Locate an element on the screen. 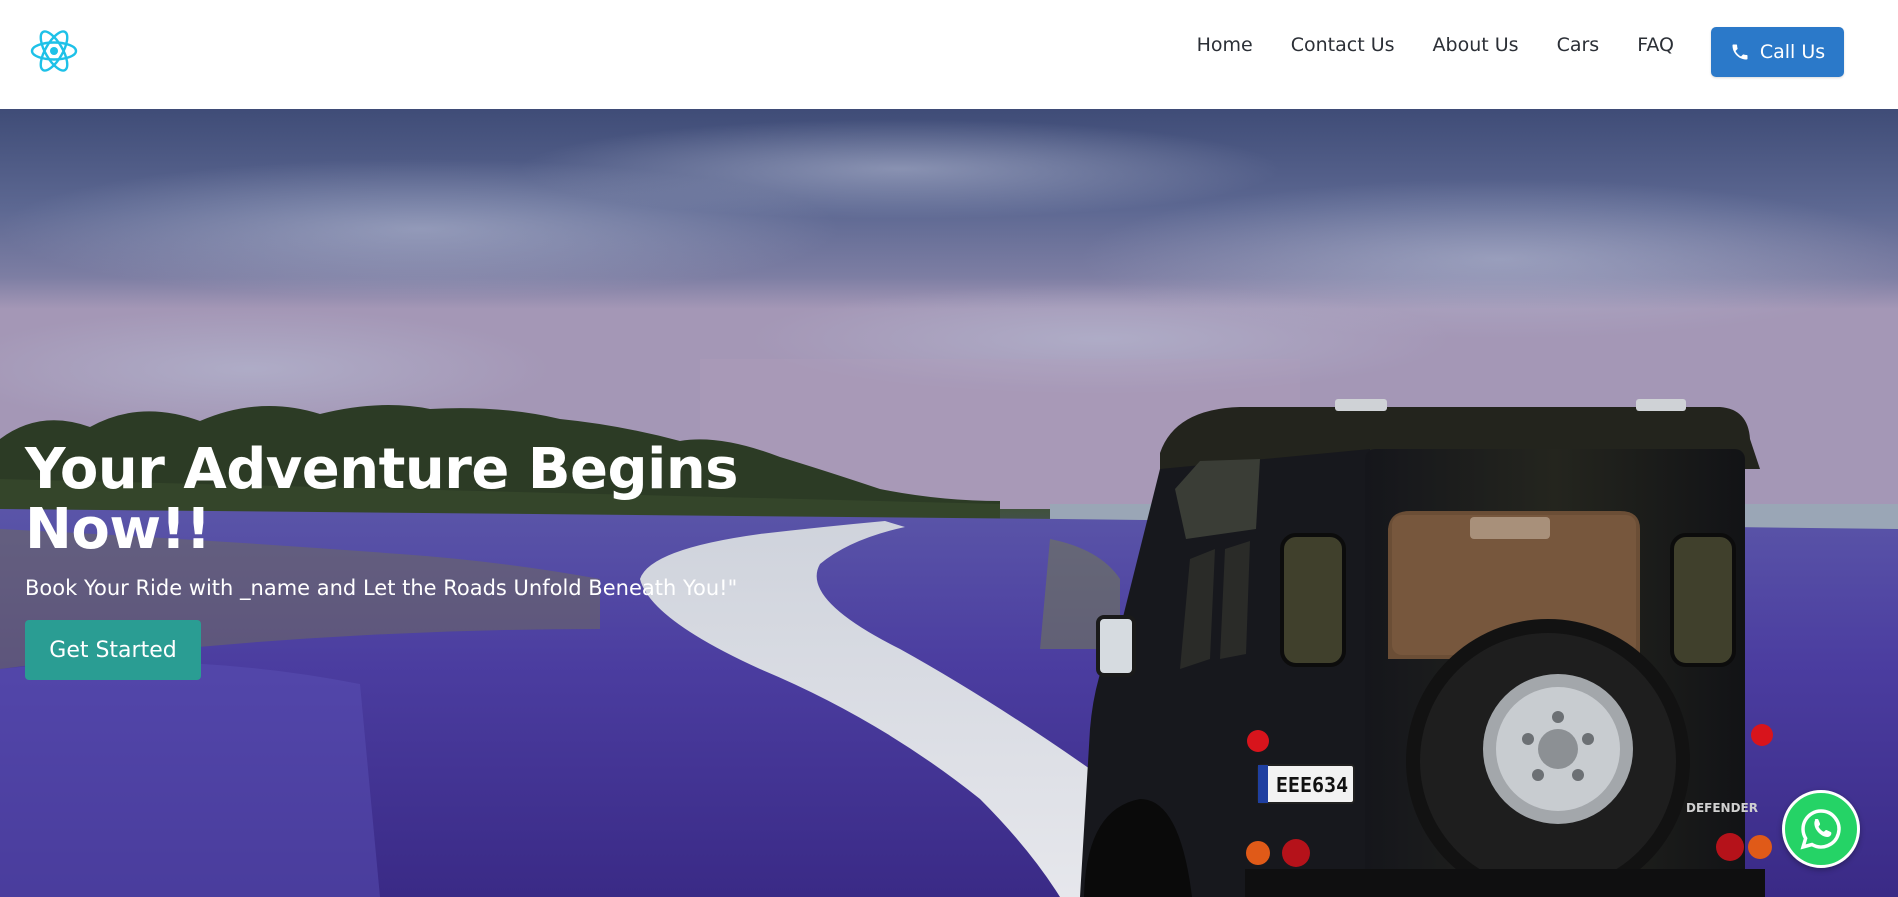 This screenshot has height=897, width=1898. call-us-label: Call Us is located at coordinates (1792, 52).